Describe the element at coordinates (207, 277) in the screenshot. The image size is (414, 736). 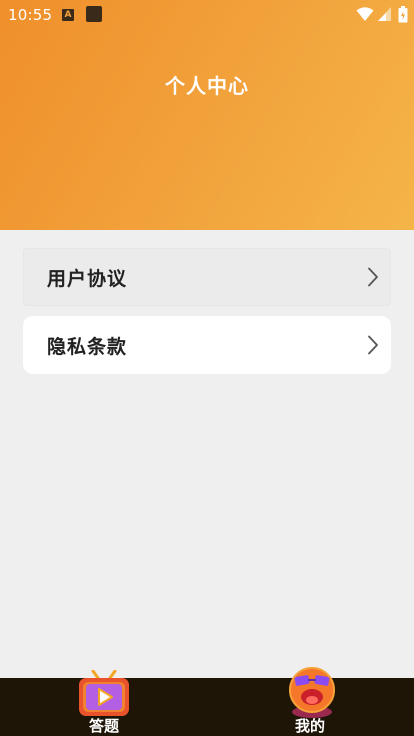
I see `user-agreement-item: 用户协议` at that location.